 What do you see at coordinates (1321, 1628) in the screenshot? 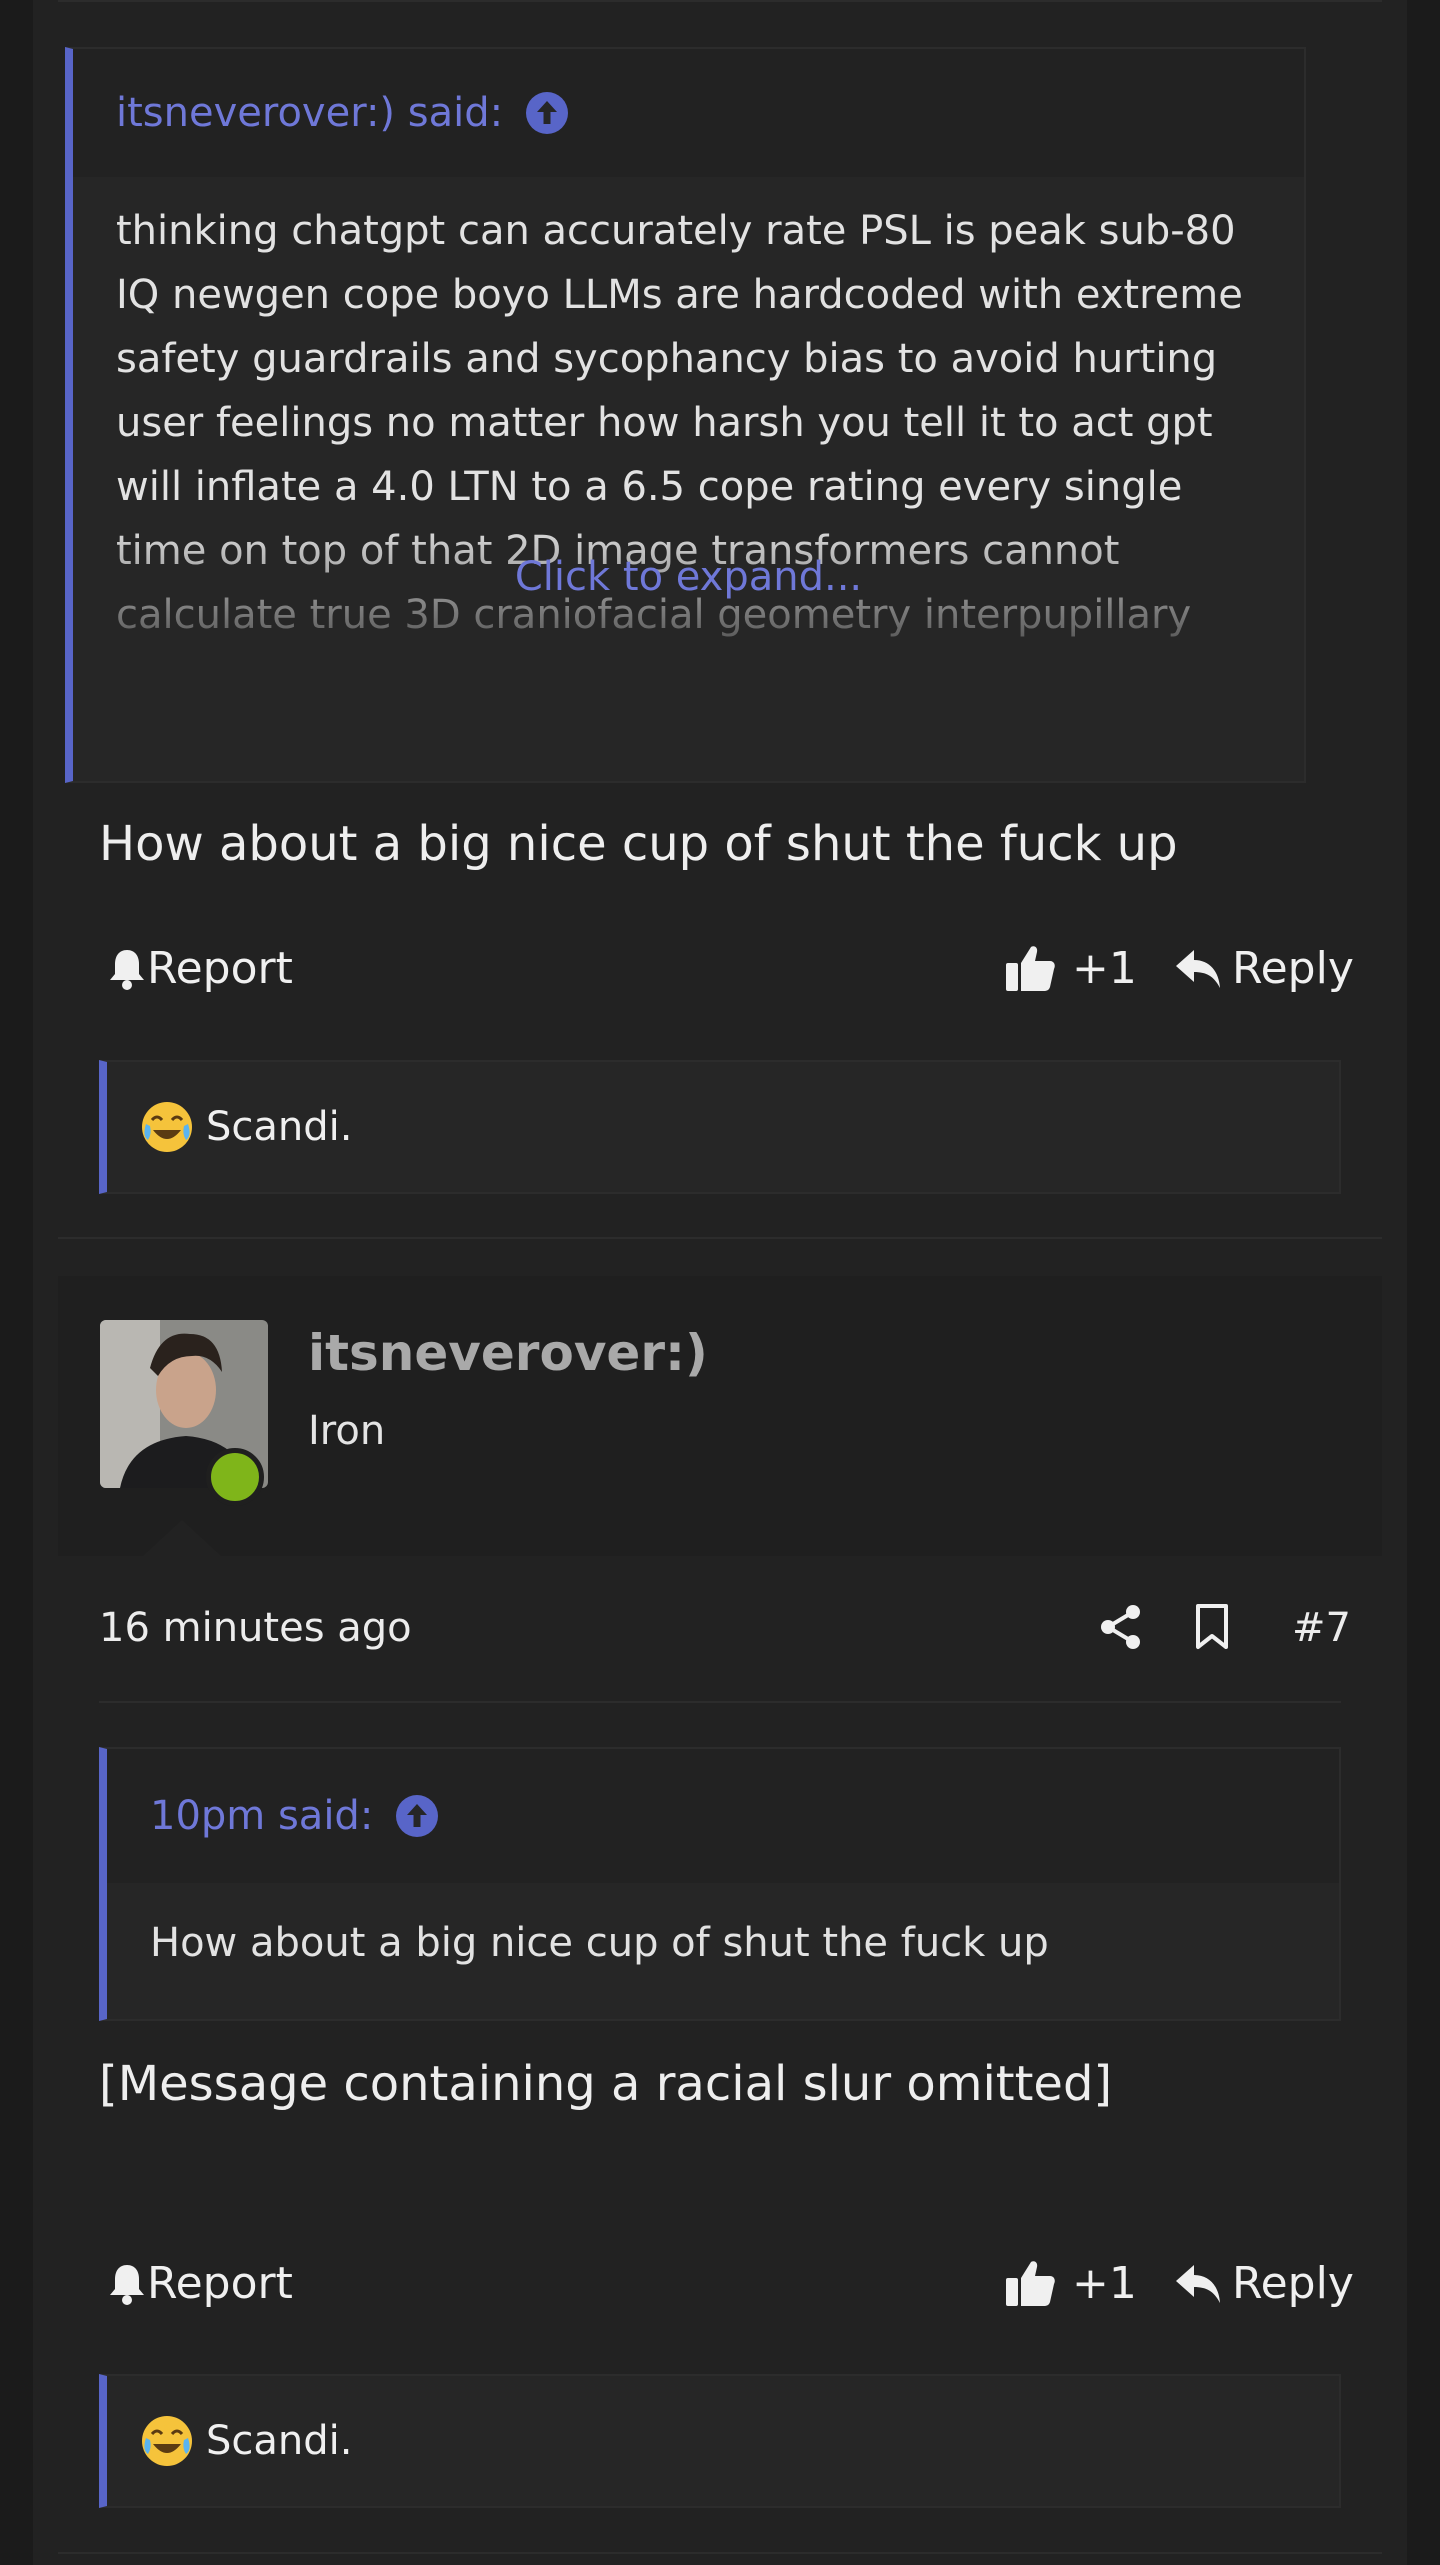
I see `post-number: #7` at bounding box center [1321, 1628].